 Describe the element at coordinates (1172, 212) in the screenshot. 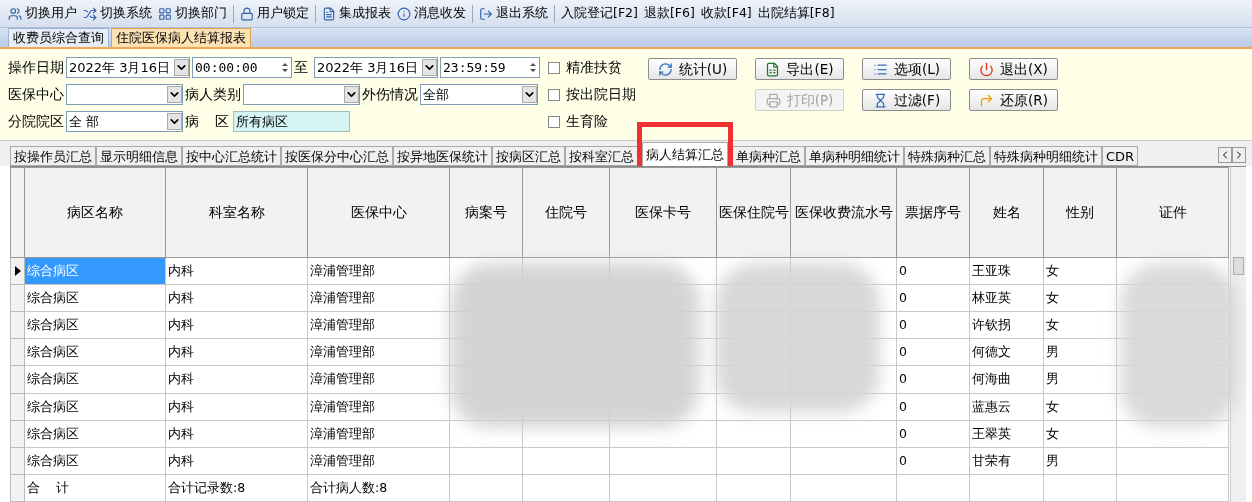

I see `column-header: 证件` at that location.